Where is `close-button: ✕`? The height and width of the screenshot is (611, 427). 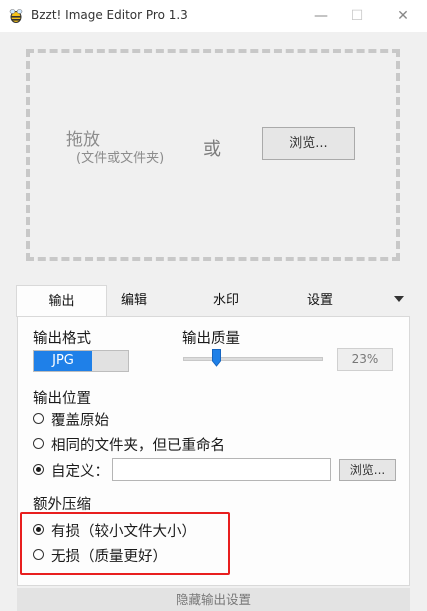 close-button: ✕ is located at coordinates (403, 16).